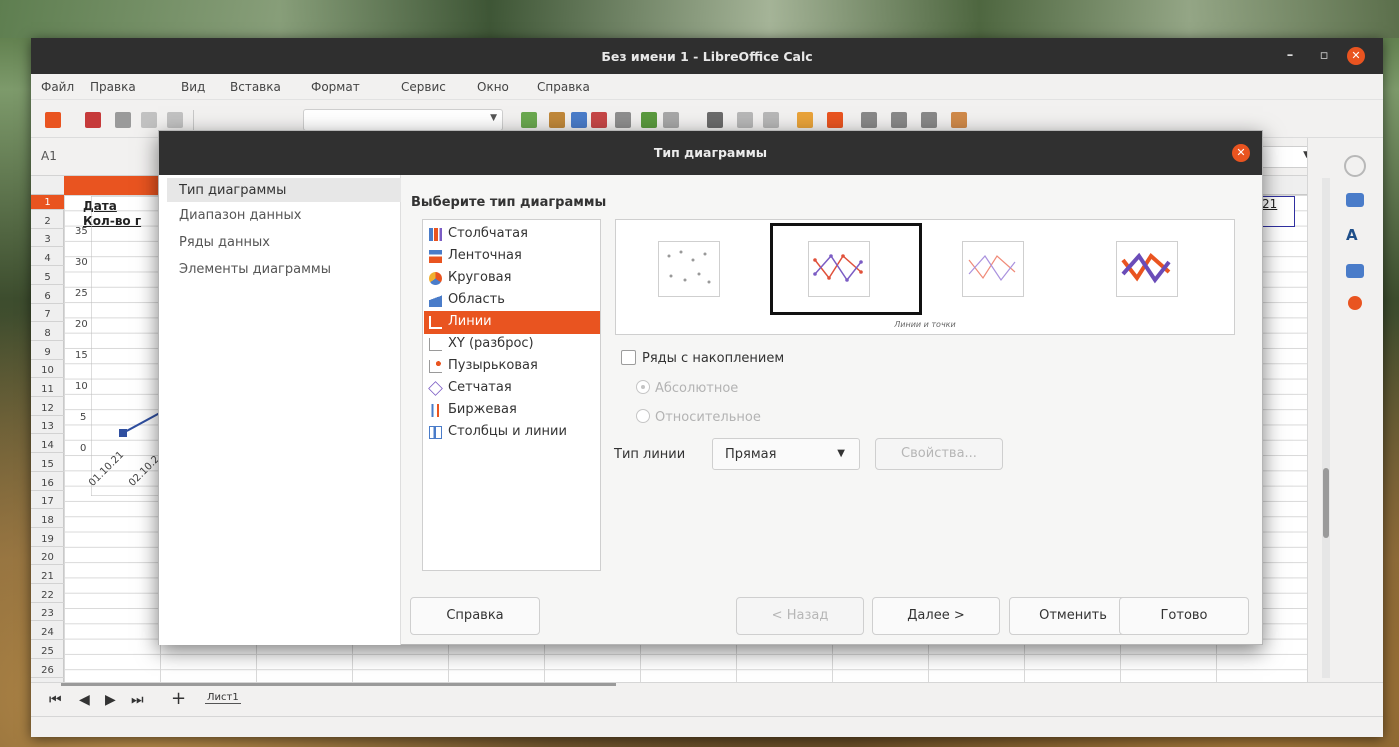  Describe the element at coordinates (1356, 56) in the screenshot. I see `window-close-button: ✕` at that location.